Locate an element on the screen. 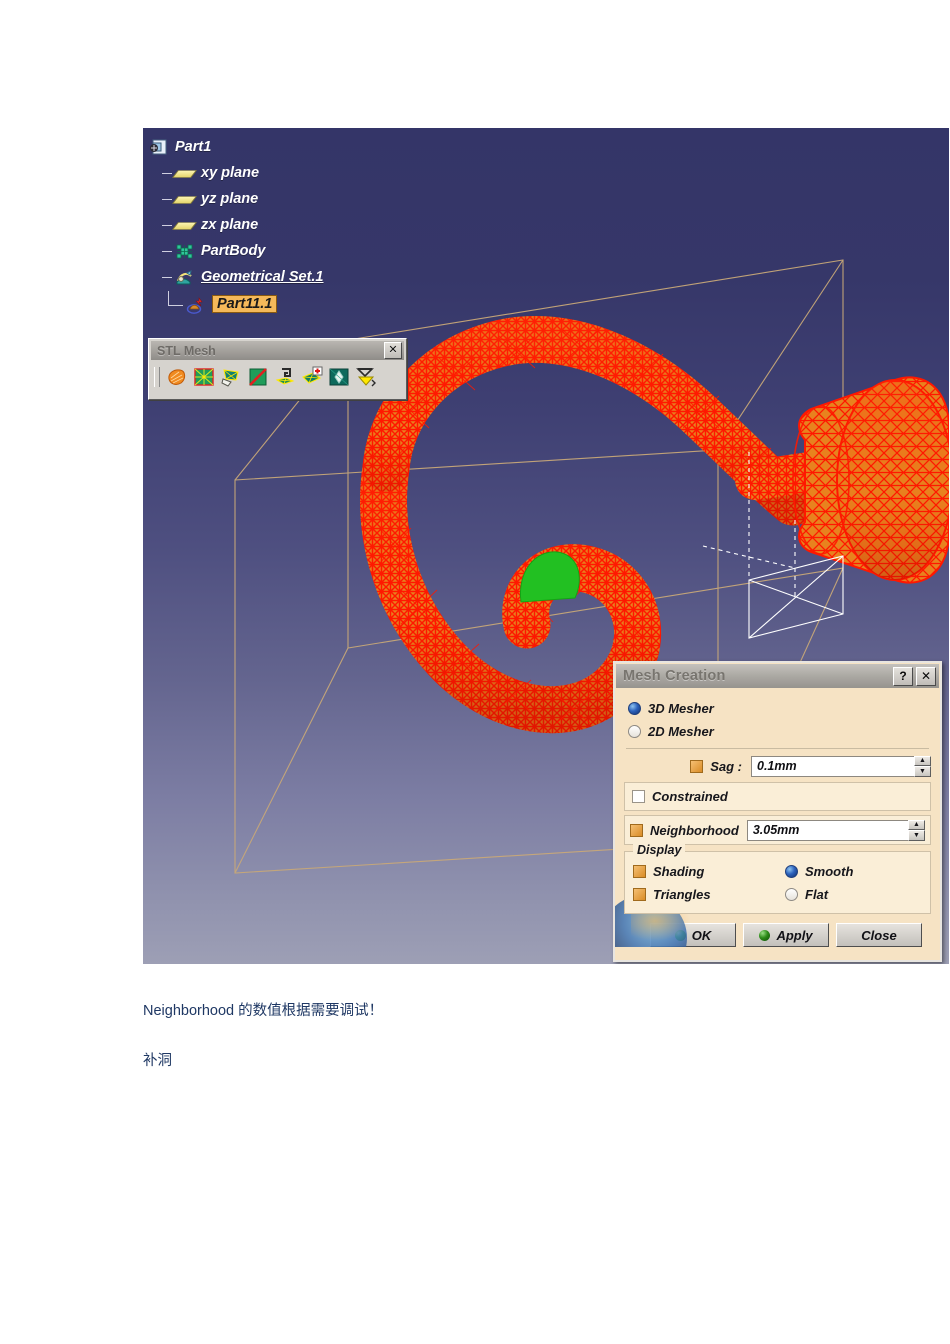 This screenshot has height=1344, width=950. tree-node-label: xy plane is located at coordinates (230, 173).